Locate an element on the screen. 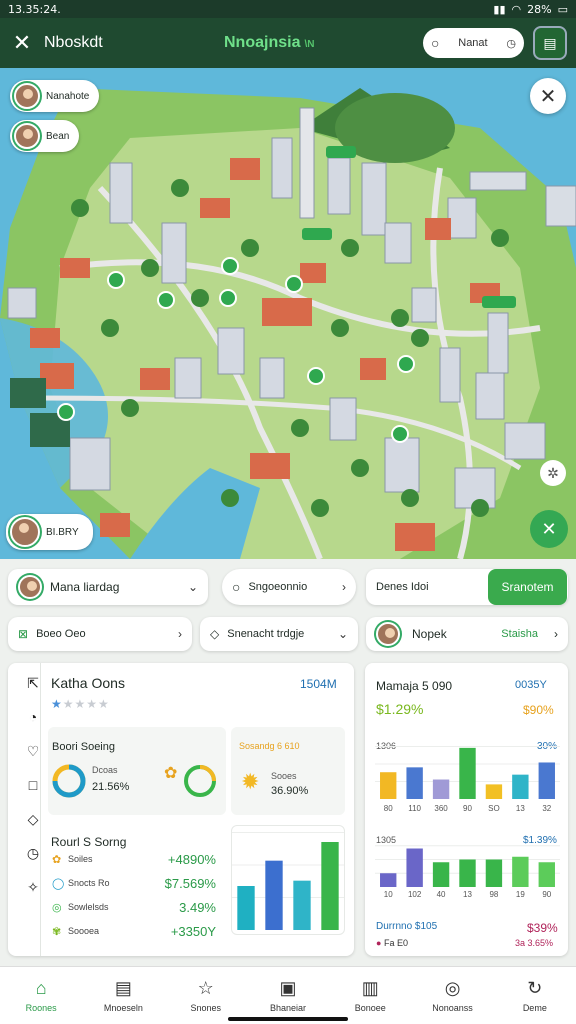 The image size is (576, 1024). metric-label: Soiles is located at coordinates (80, 859).